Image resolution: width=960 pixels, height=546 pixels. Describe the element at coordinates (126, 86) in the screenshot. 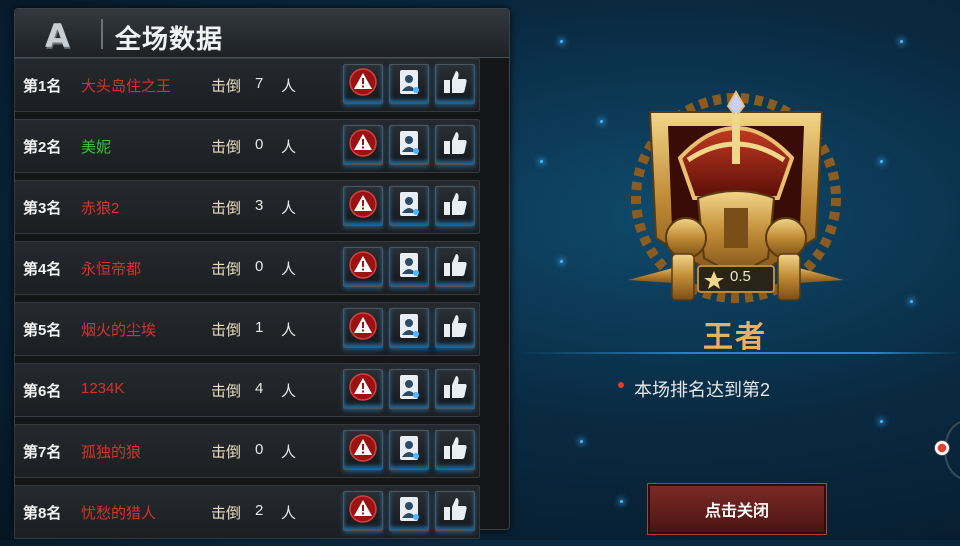

I see `player-name: 大头岛住之王` at that location.